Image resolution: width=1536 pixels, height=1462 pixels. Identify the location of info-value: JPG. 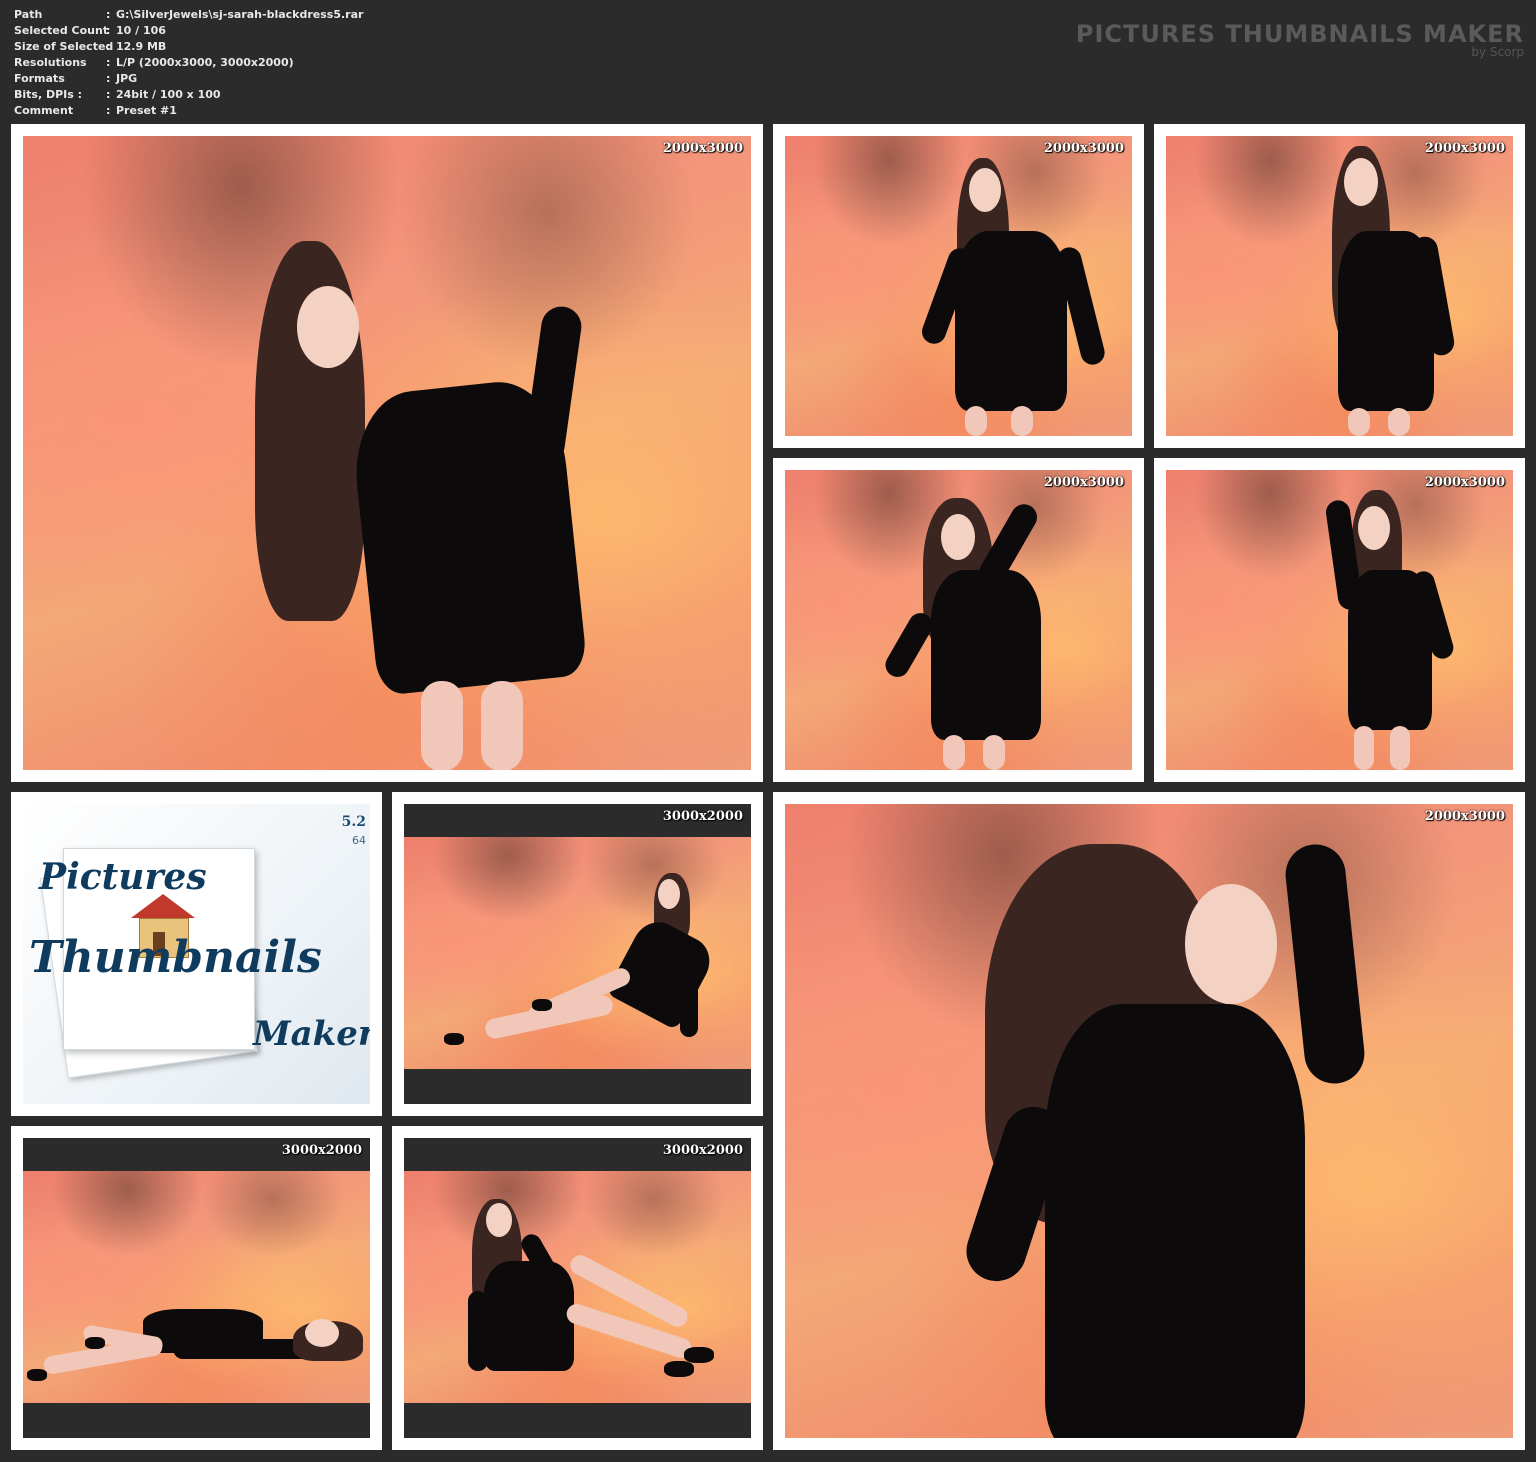
(127, 78).